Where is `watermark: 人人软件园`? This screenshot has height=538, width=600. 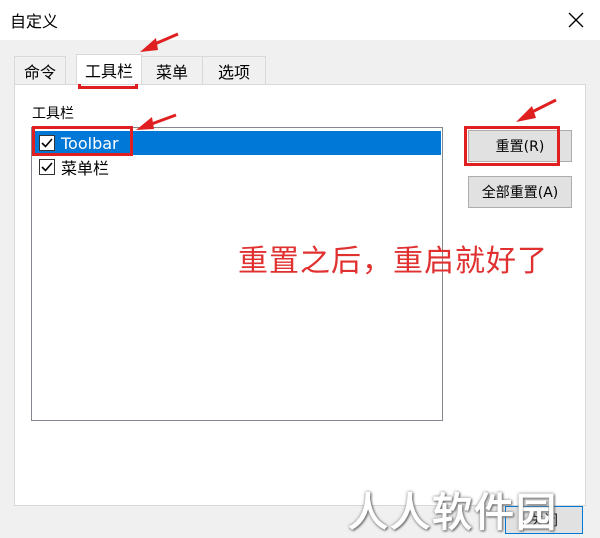
watermark: 人人软件园 is located at coordinates (453, 513).